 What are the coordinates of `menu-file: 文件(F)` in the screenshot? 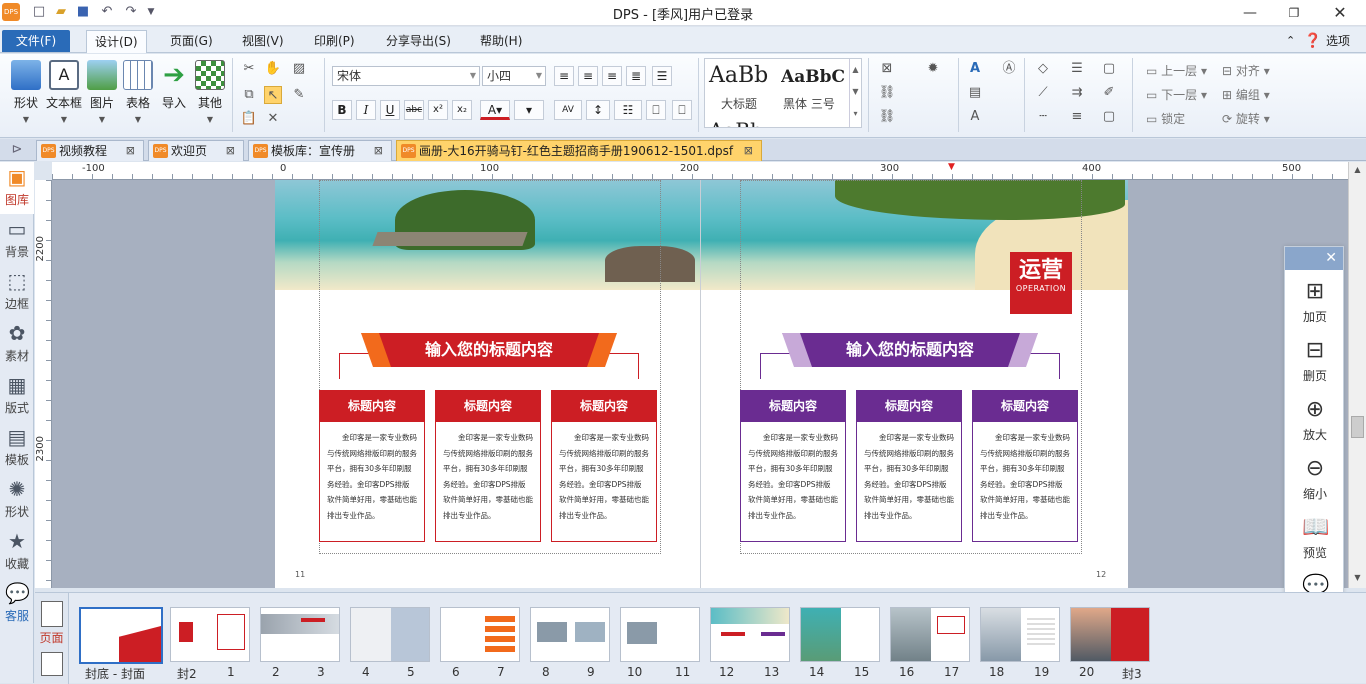 It's located at (36, 41).